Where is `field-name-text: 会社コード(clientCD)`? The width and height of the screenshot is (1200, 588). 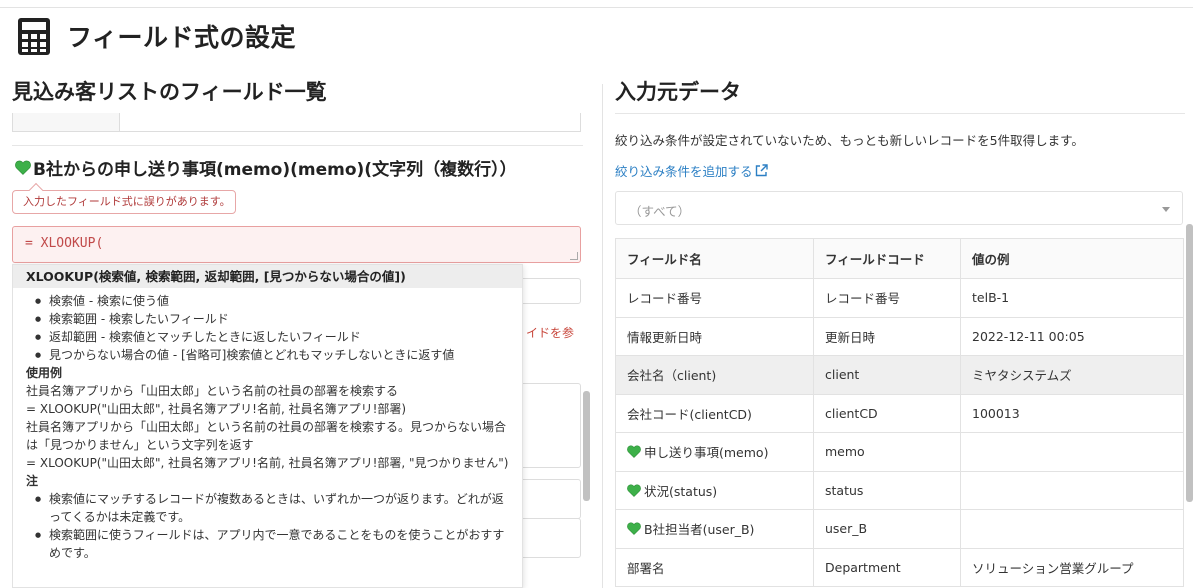
field-name-text: 会社コード(clientCD) is located at coordinates (689, 414).